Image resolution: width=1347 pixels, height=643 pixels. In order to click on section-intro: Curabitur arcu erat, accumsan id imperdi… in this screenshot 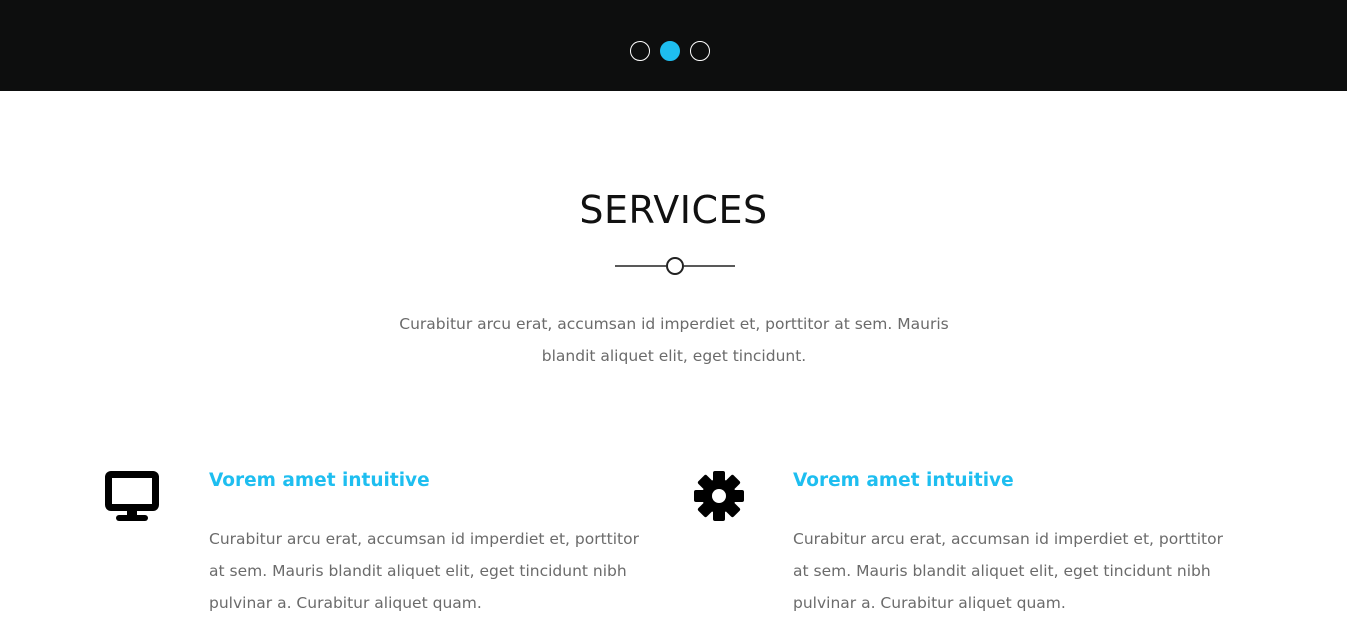, I will do `click(674, 340)`.